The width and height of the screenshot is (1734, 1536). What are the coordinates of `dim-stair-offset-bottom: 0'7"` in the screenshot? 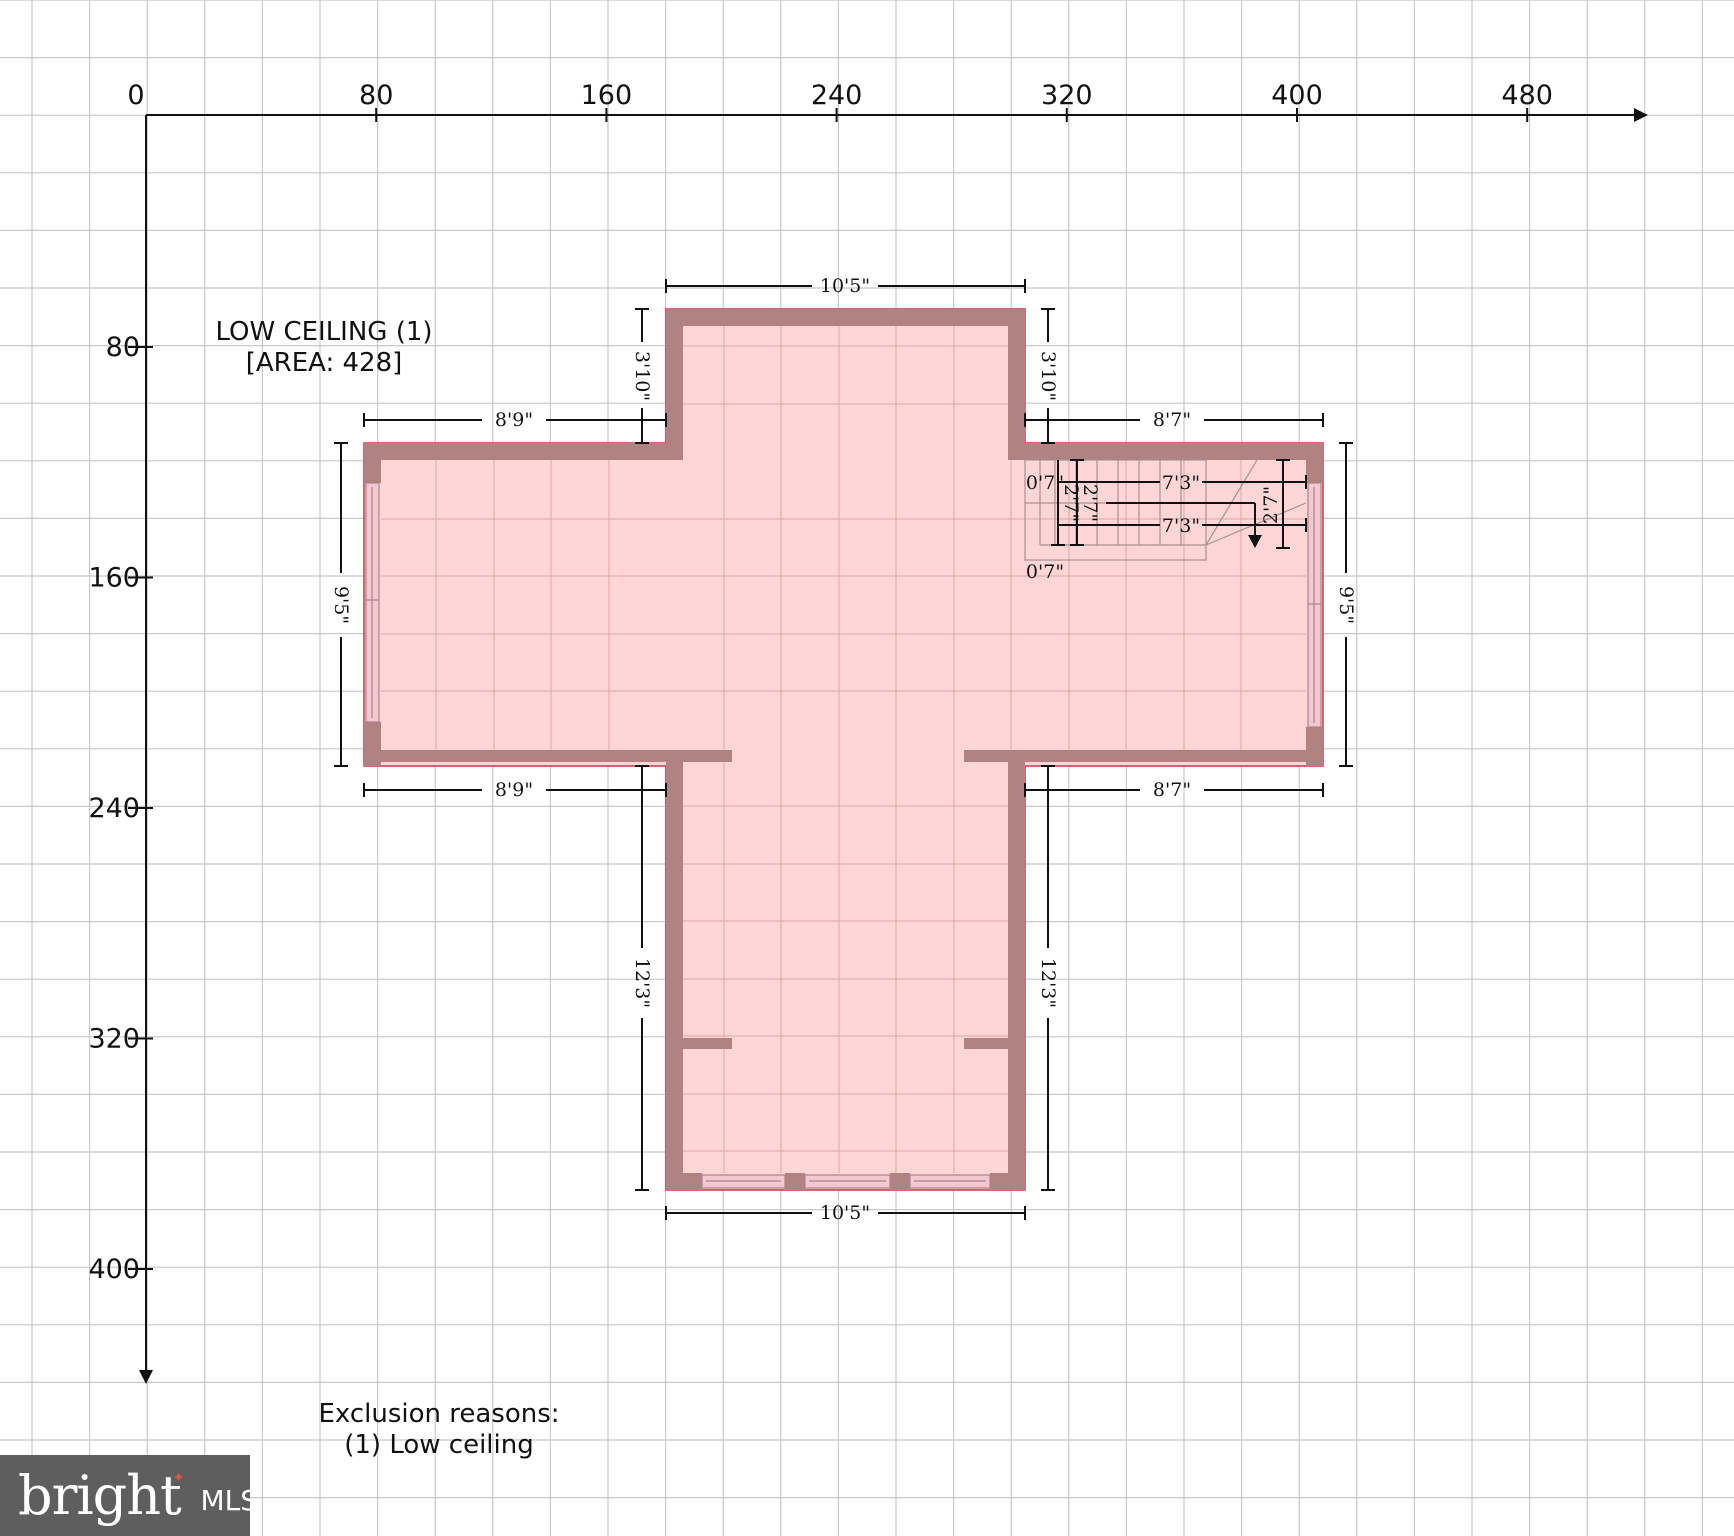 It's located at (1045, 572).